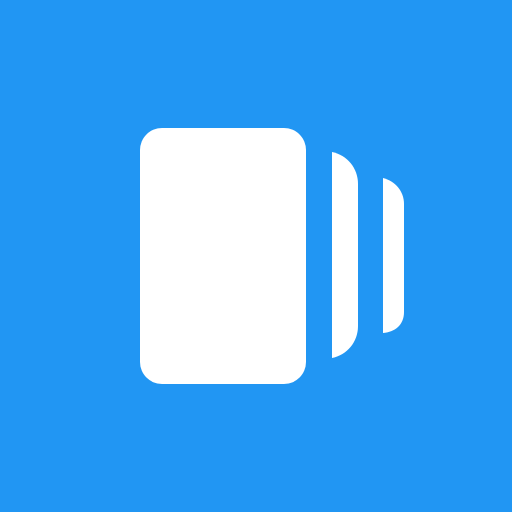 This screenshot has height=512, width=512. I want to click on back-card-edge, so click(393, 255).